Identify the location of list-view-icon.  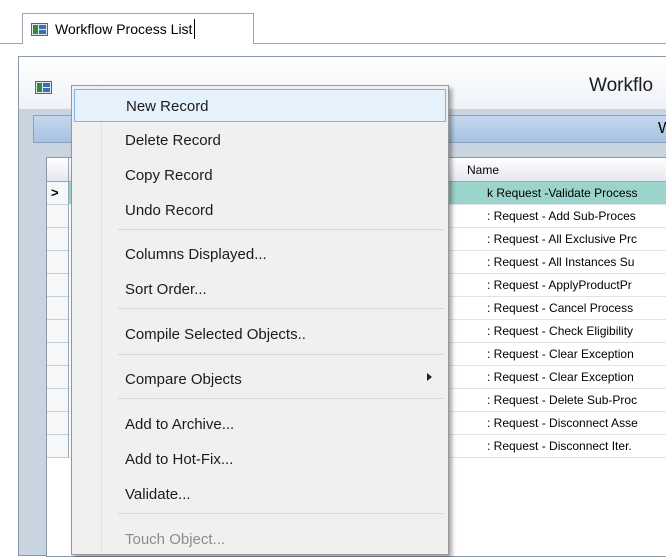
(39, 29).